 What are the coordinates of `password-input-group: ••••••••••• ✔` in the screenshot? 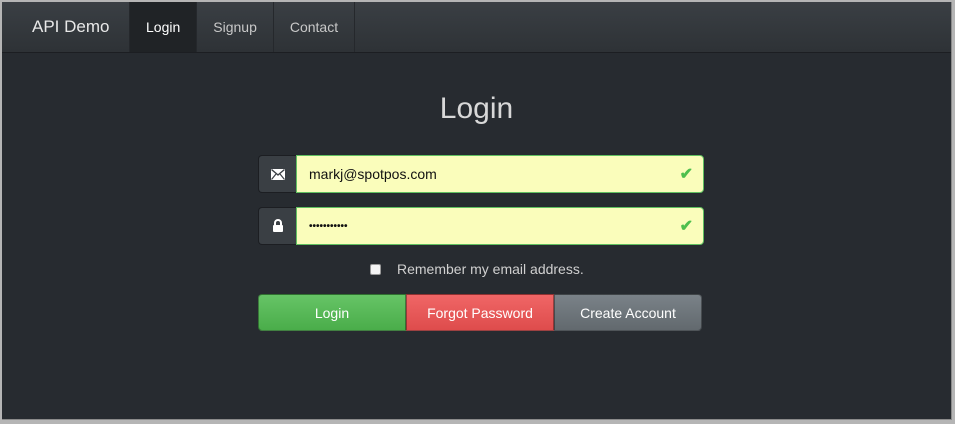 It's located at (481, 226).